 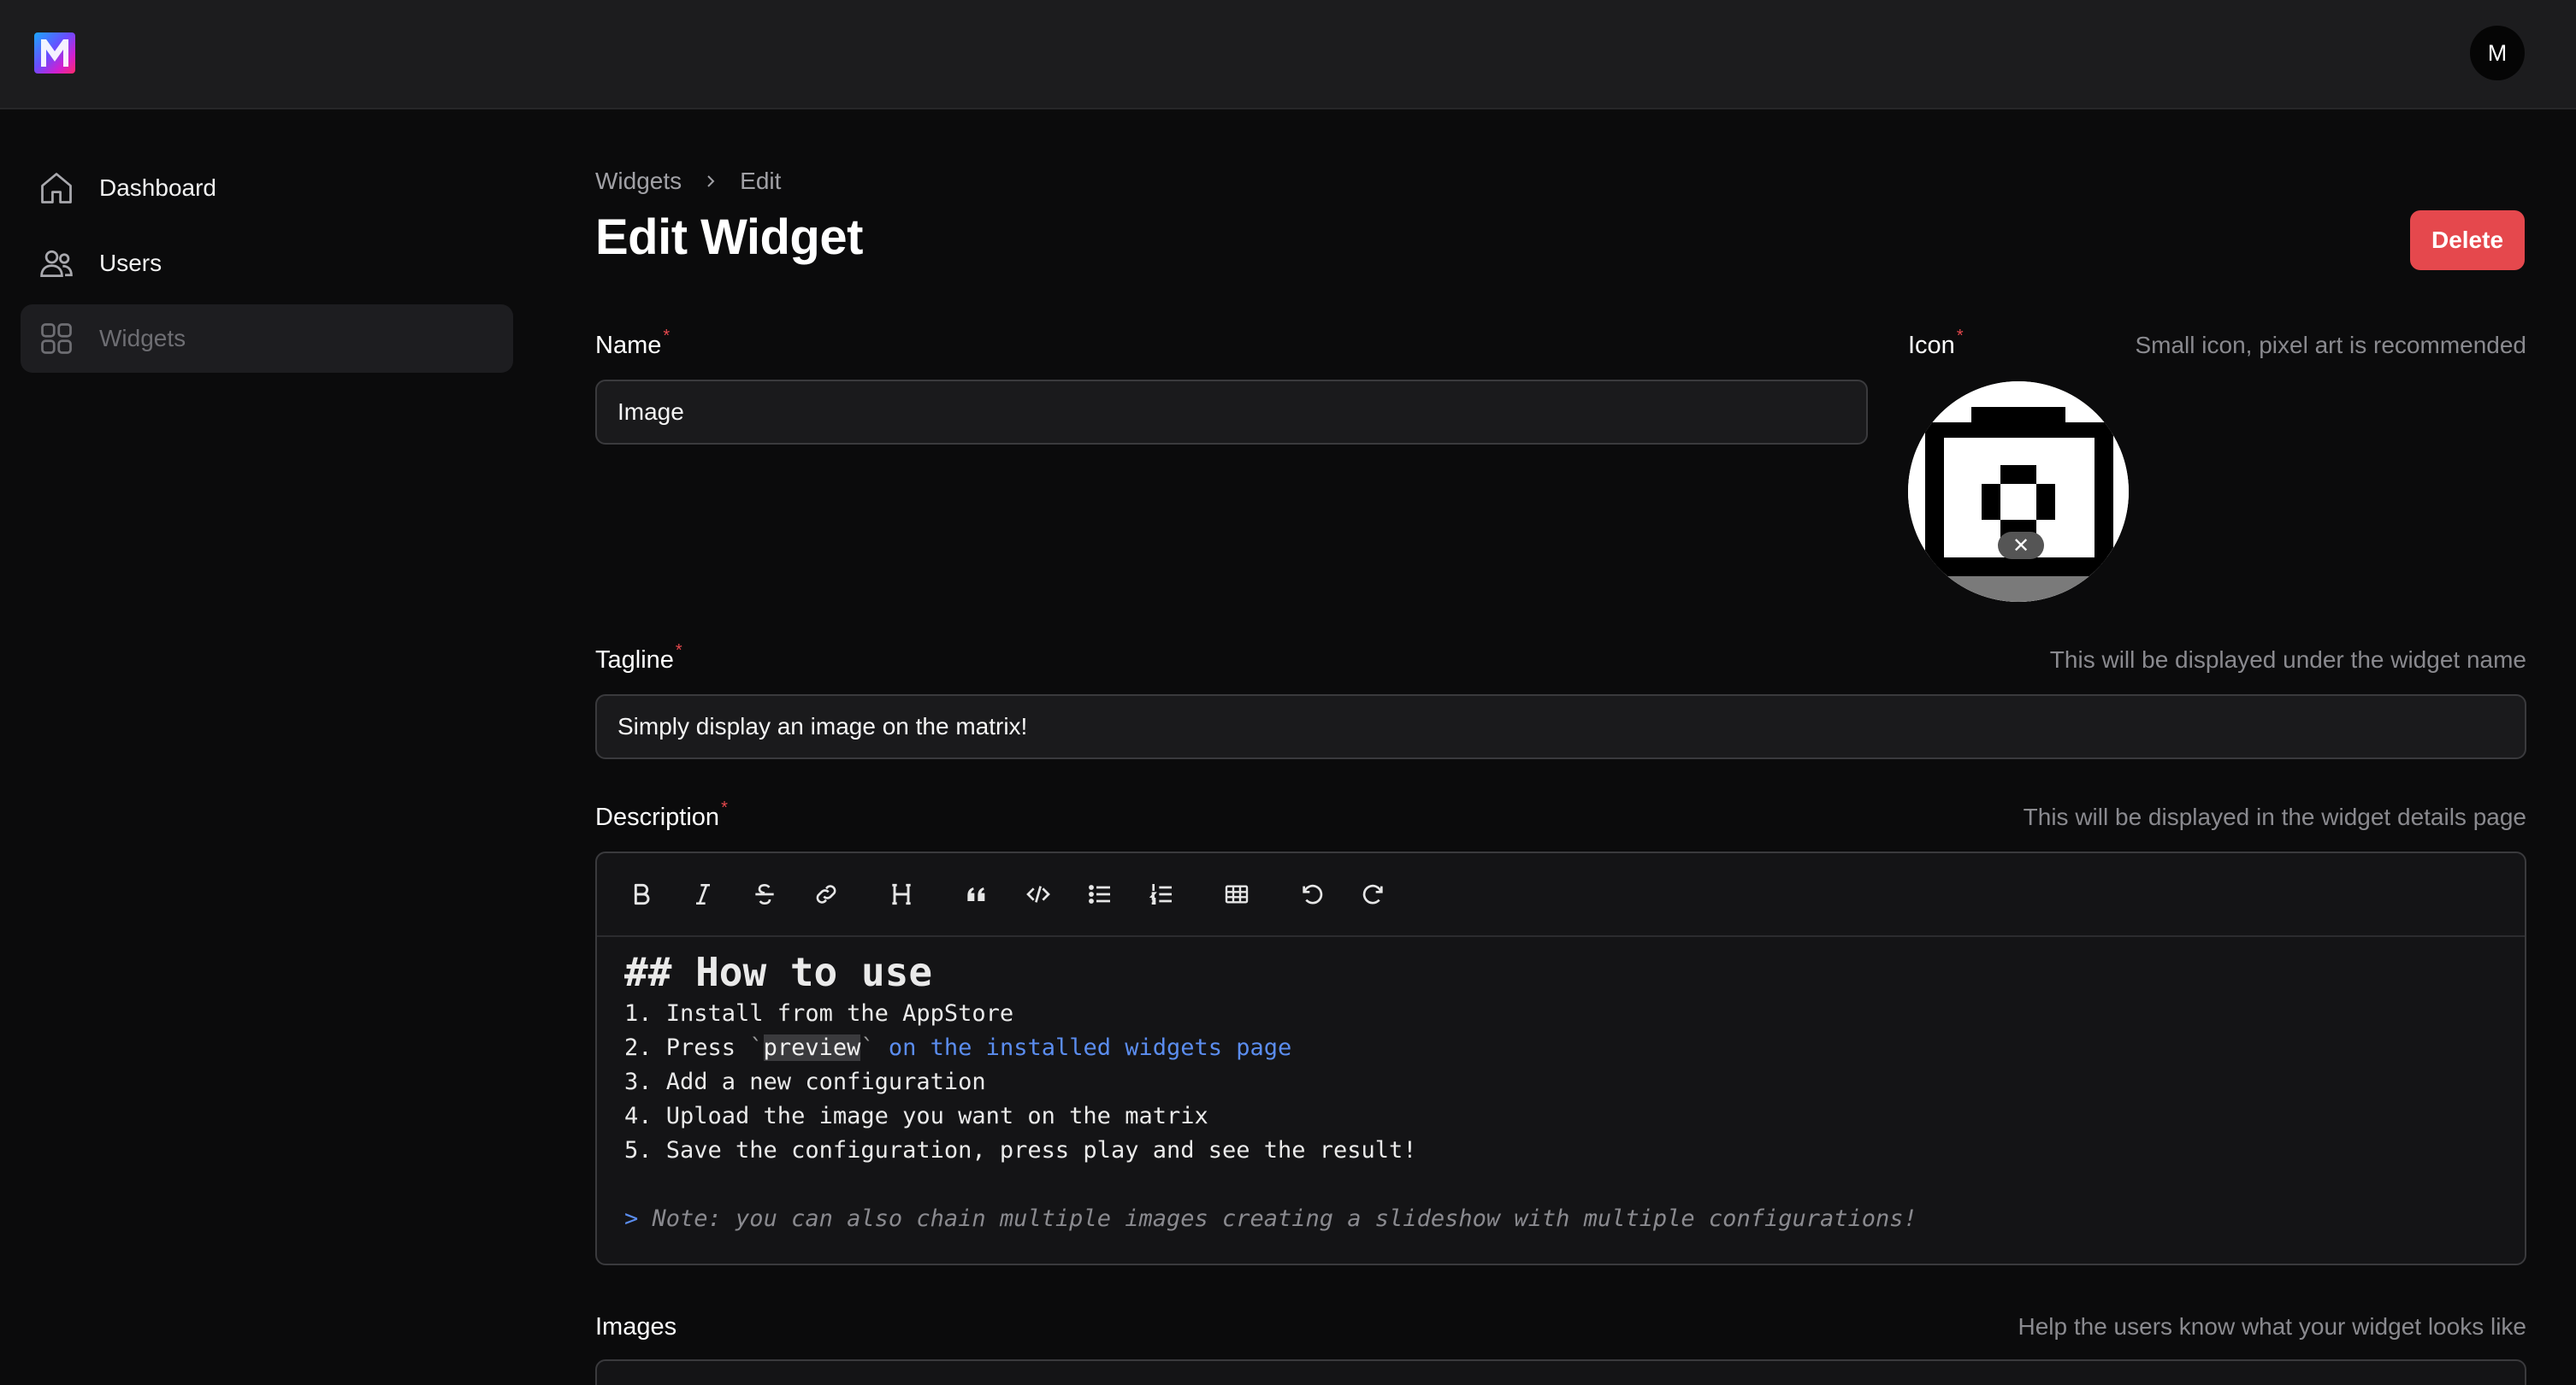 I want to click on markdown-line-2-suffix: on the installed widgets page, so click(x=1083, y=1047).